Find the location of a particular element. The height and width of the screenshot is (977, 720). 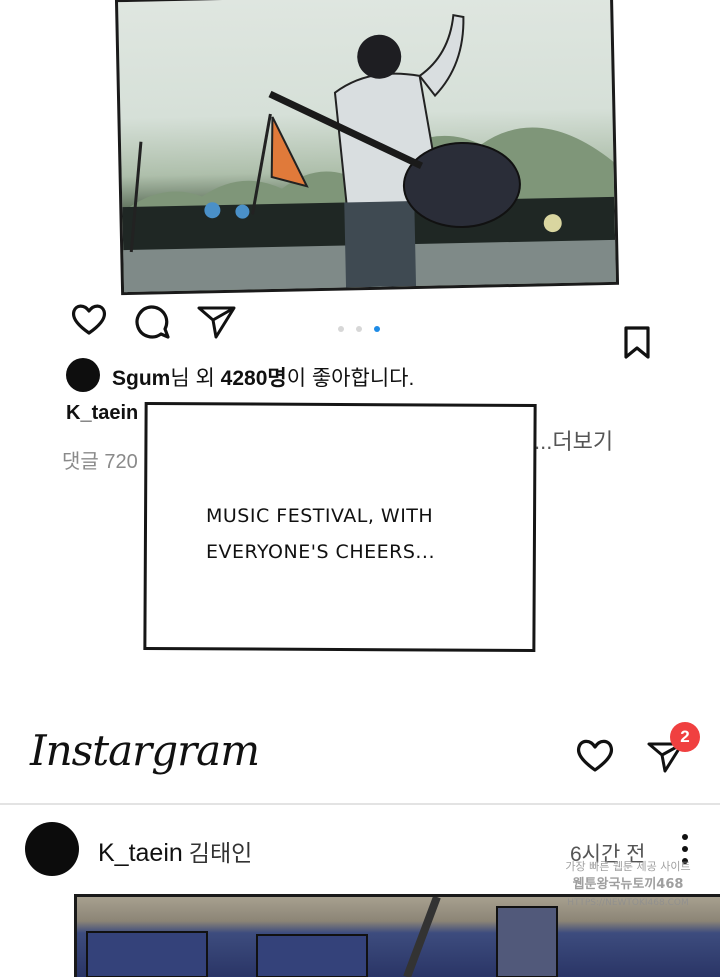

dm-count-badge: 2 is located at coordinates (685, 737).